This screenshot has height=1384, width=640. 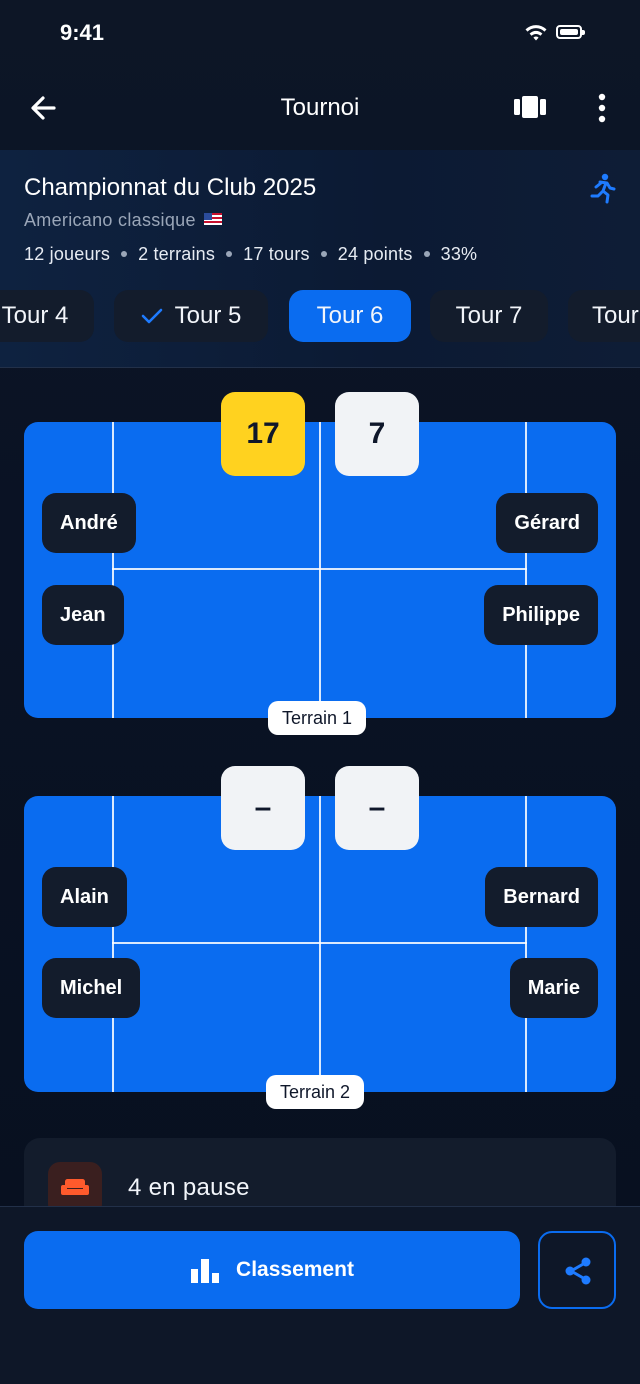 I want to click on tournament-mode-label: Americano classique, so click(x=110, y=220).